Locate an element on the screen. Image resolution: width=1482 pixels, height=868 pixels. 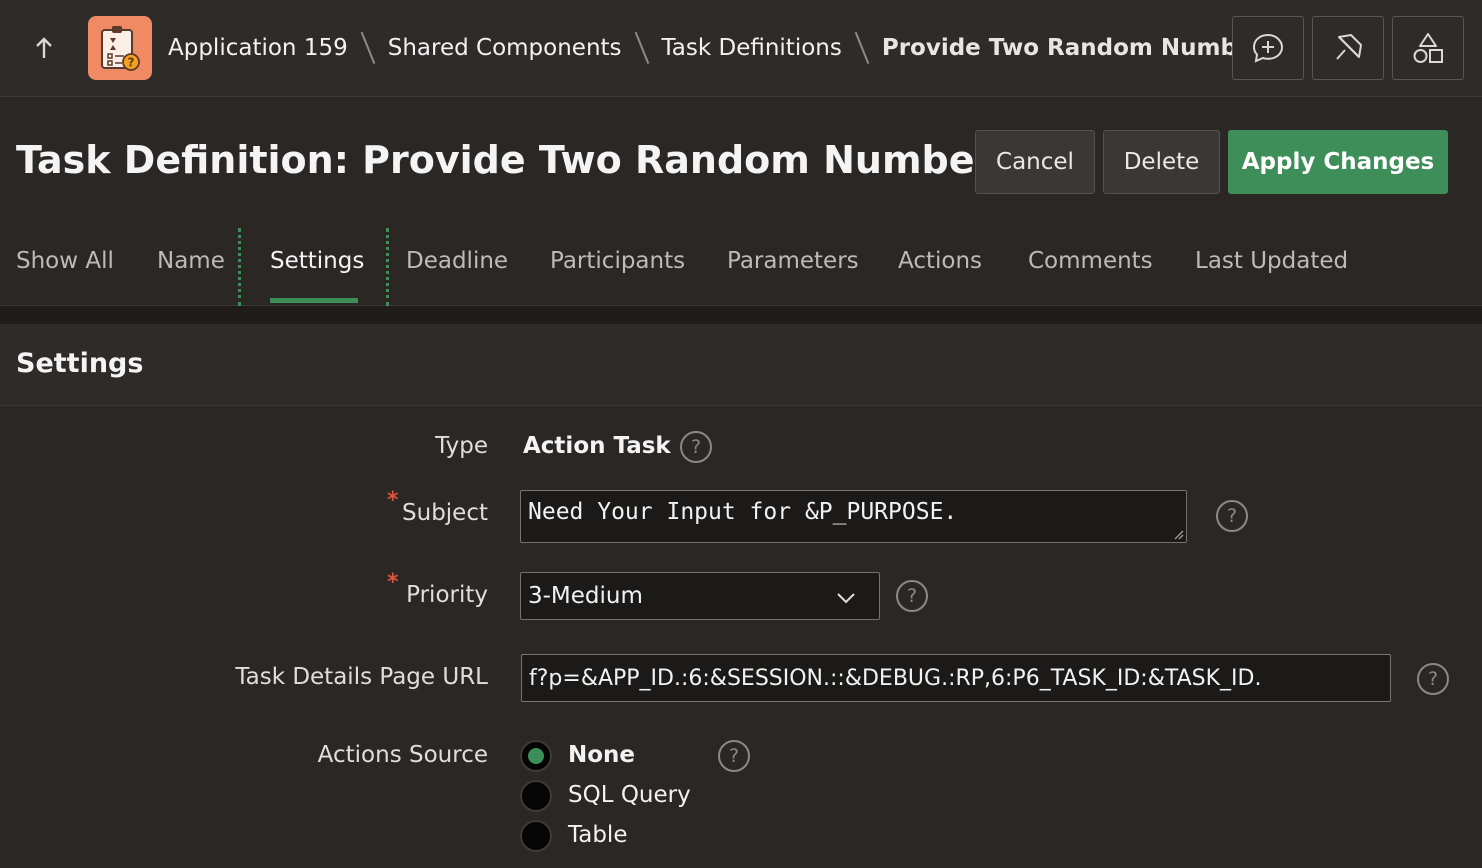
tab-name: Name is located at coordinates (191, 261).